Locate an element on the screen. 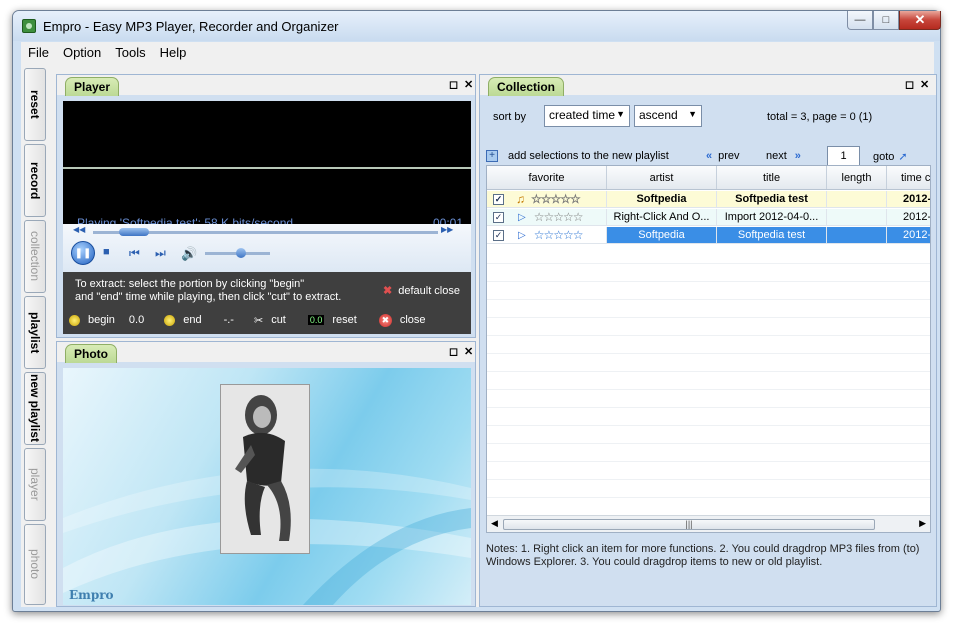  collection-float-icon: ◻ is located at coordinates (909, 84).